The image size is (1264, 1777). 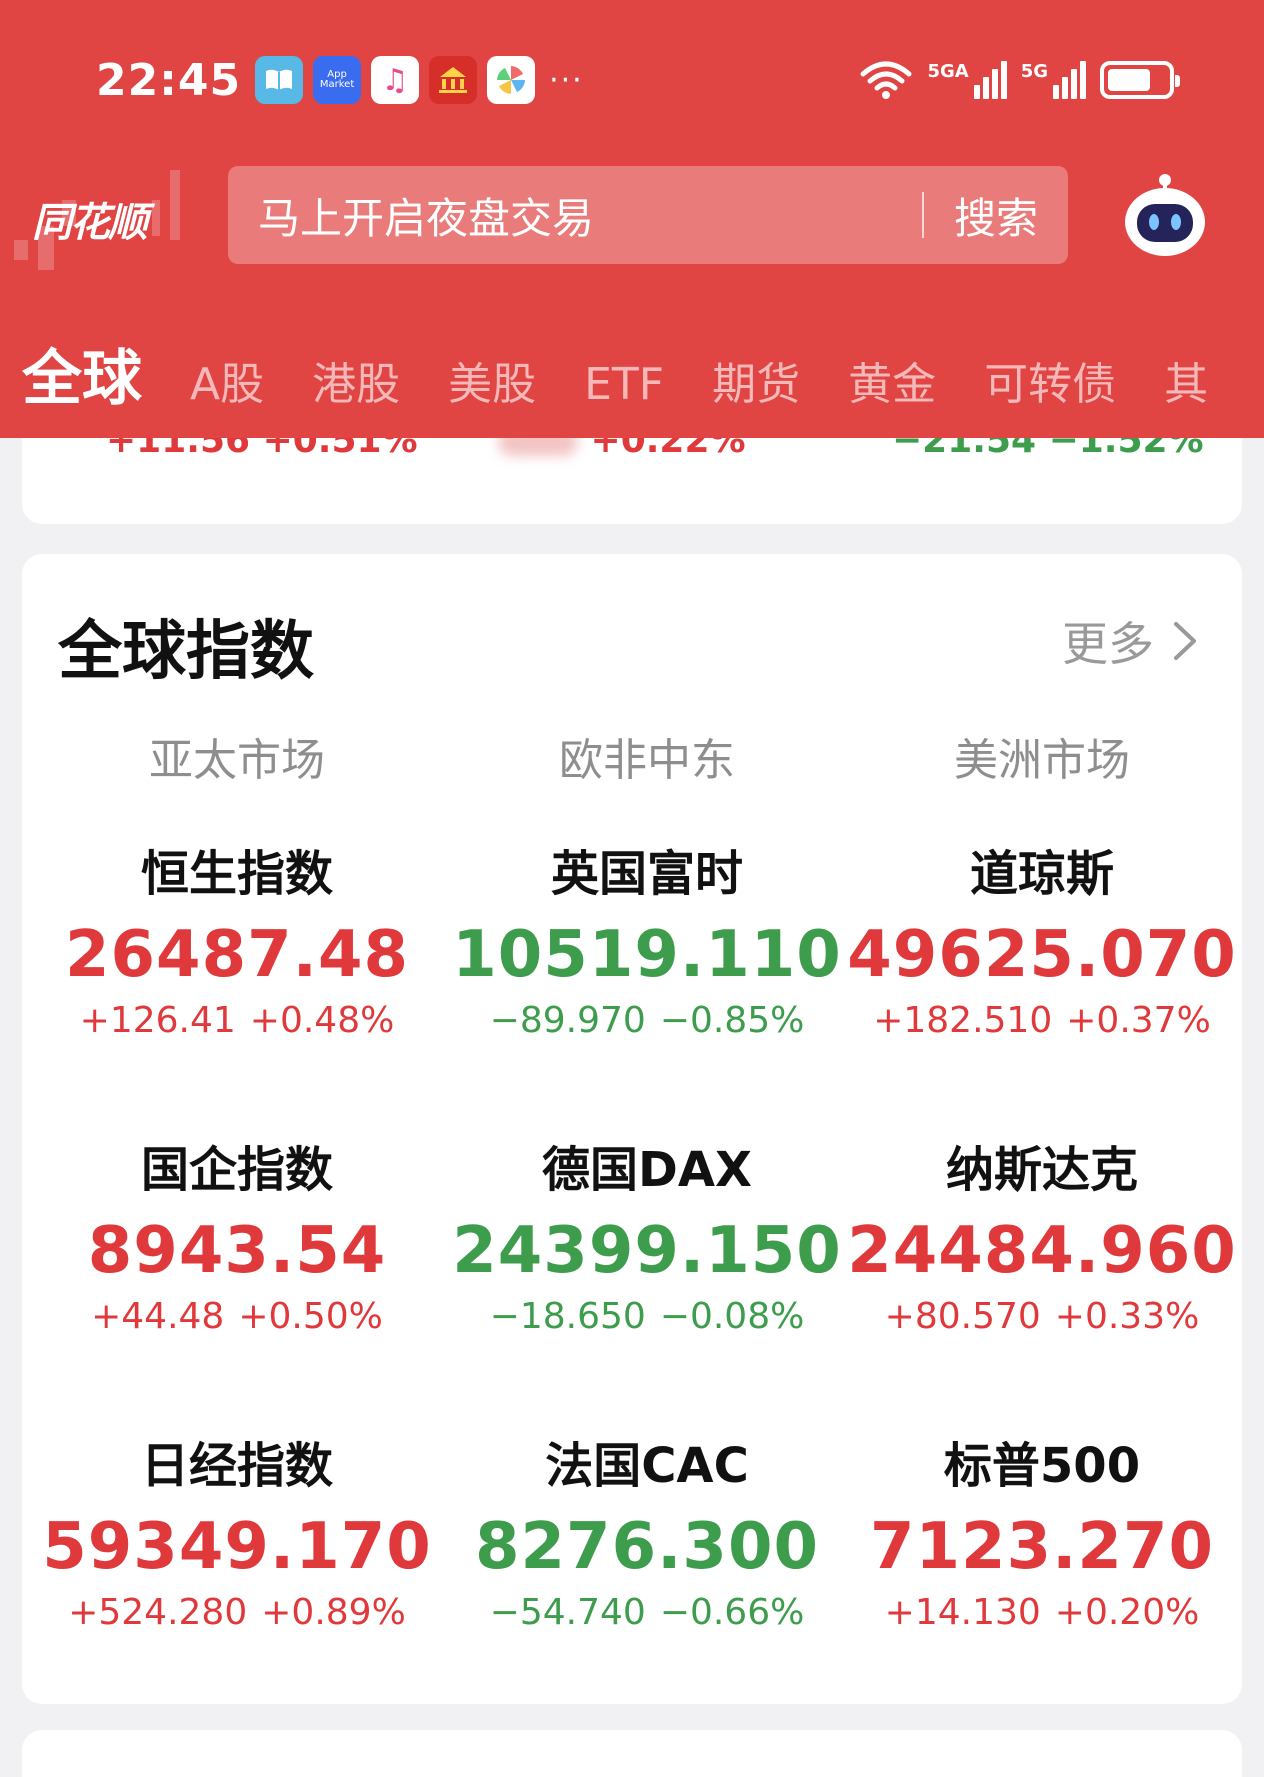 What do you see at coordinates (1041, 1170) in the screenshot?
I see `index-name: 纳斯达克` at bounding box center [1041, 1170].